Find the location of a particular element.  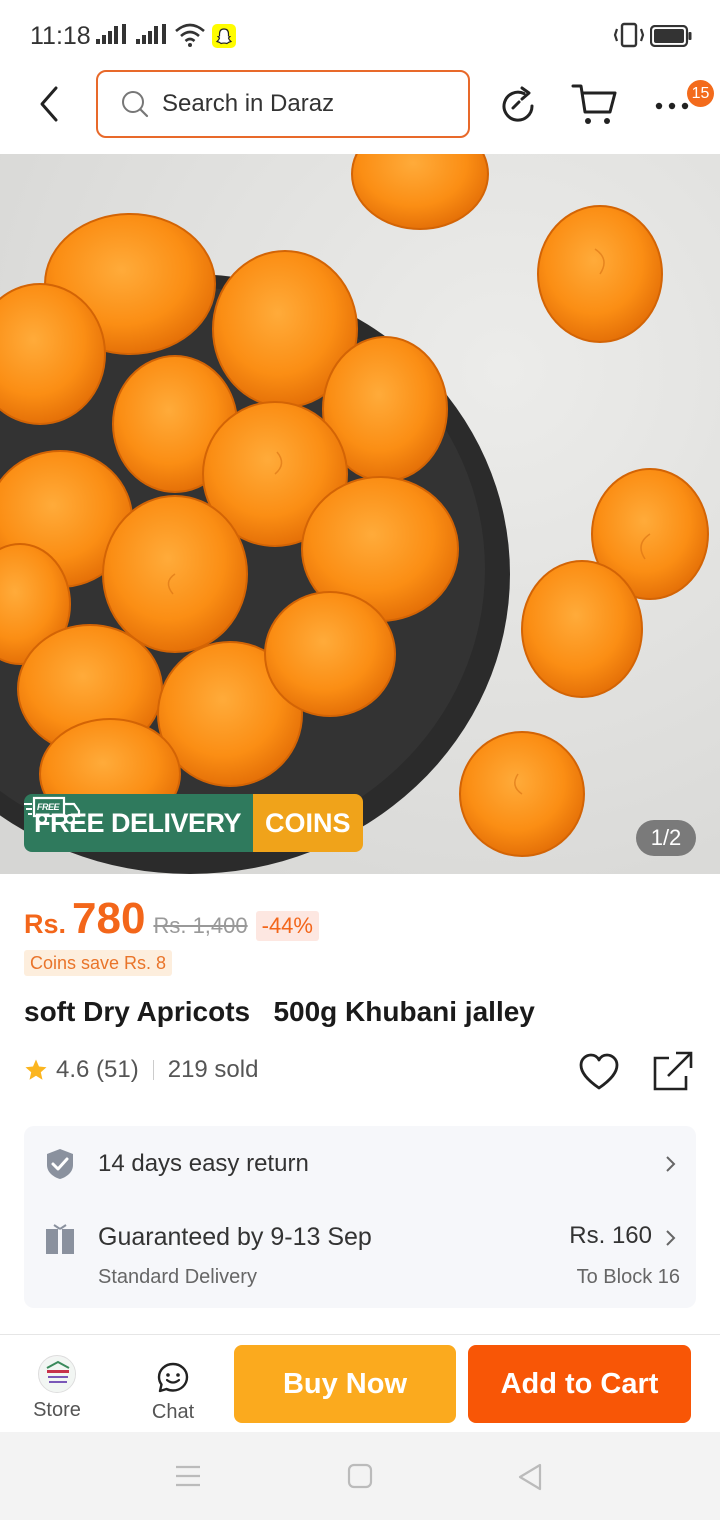

coins-save-badge: Coins save Rs. 8 is located at coordinates (98, 963).